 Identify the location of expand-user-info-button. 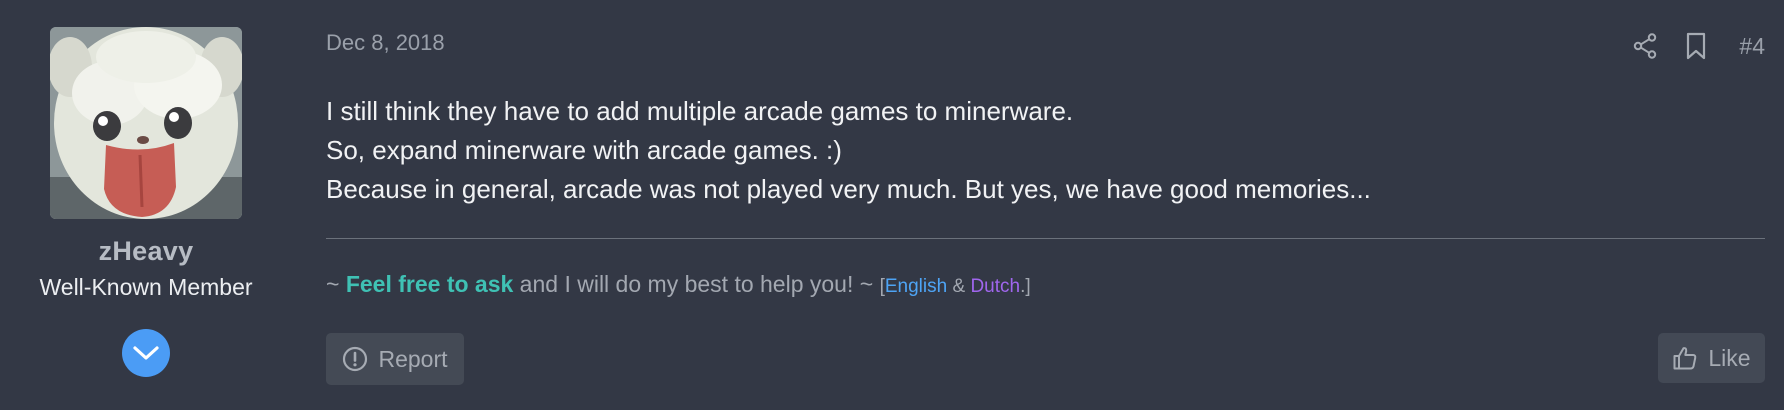
(146, 353).